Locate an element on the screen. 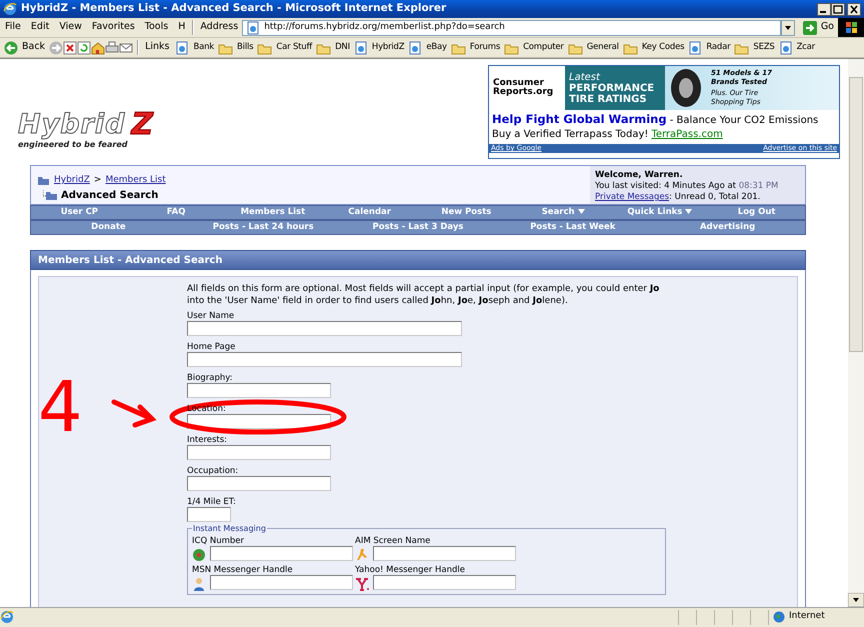  field-label: MSN Messenger Handle is located at coordinates (242, 570).